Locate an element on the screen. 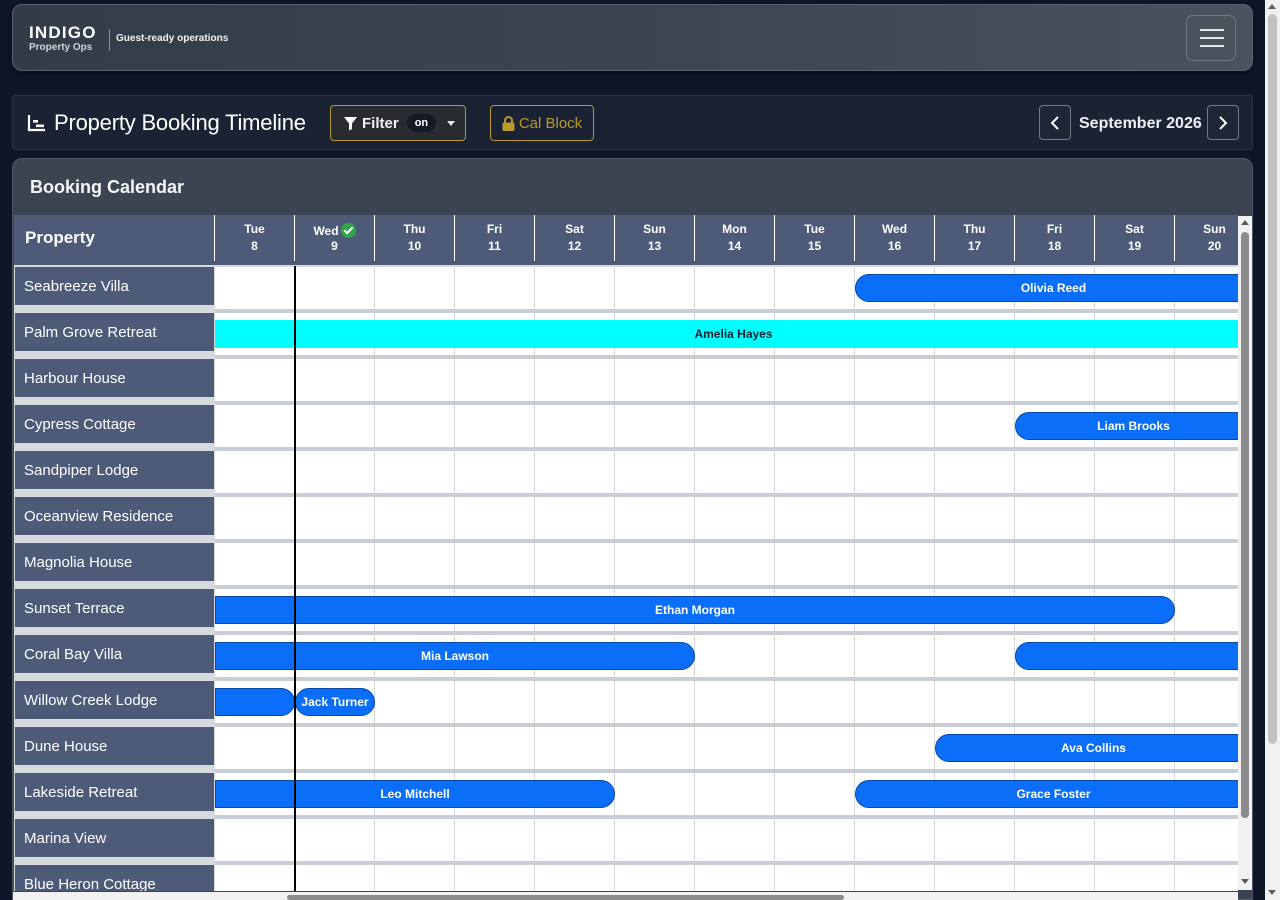 This screenshot has height=900, width=1280. day-header: Tue 8 is located at coordinates (255, 238).